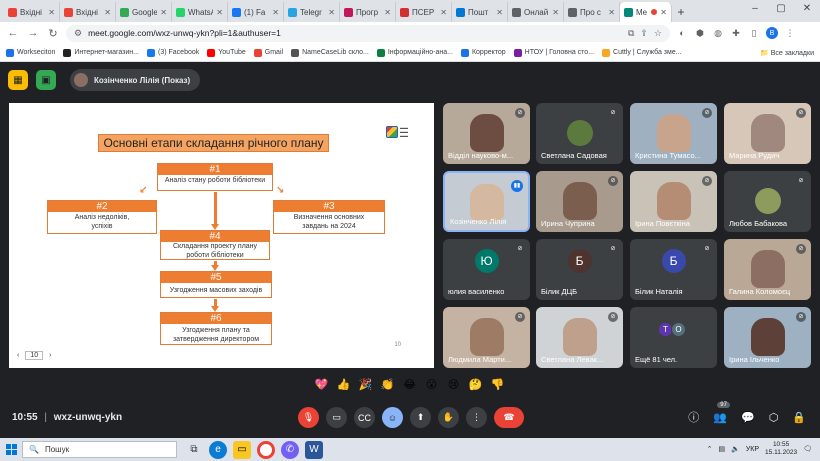 This screenshot has width=820, height=461. I want to click on back-icon: ←, so click(13, 33).